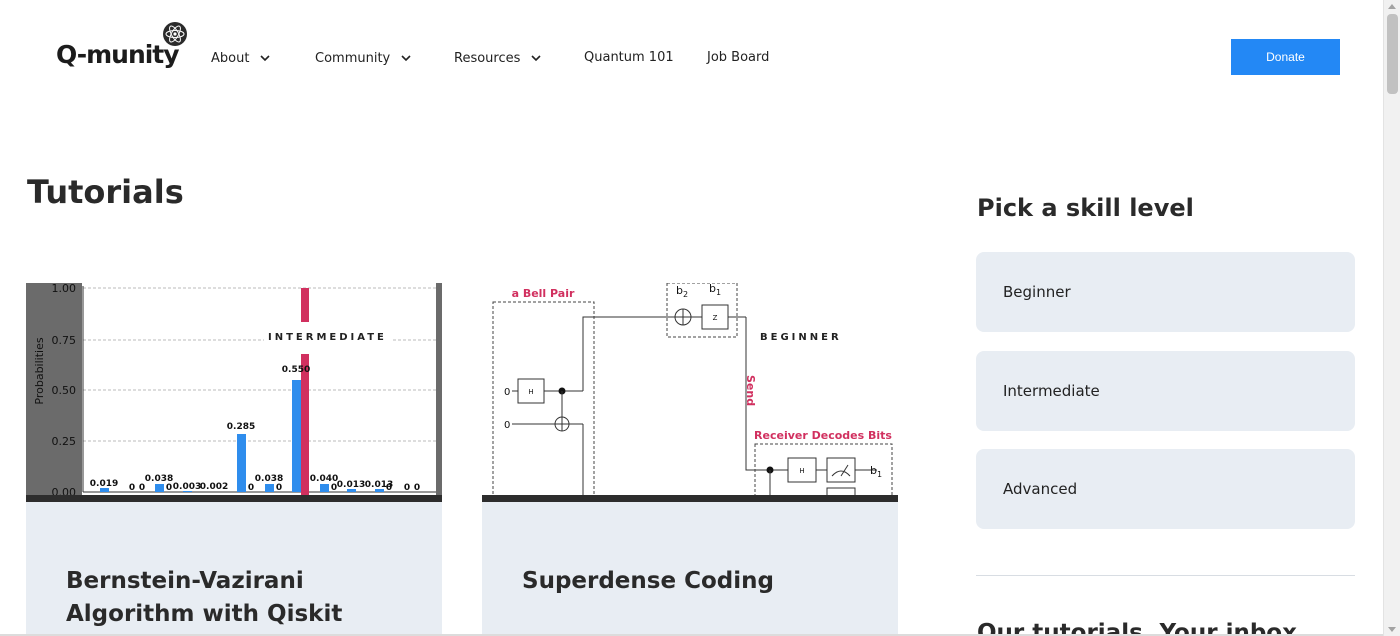 The height and width of the screenshot is (636, 1400). What do you see at coordinates (692, 581) in the screenshot?
I see `tutorial-title: Superdense Coding` at bounding box center [692, 581].